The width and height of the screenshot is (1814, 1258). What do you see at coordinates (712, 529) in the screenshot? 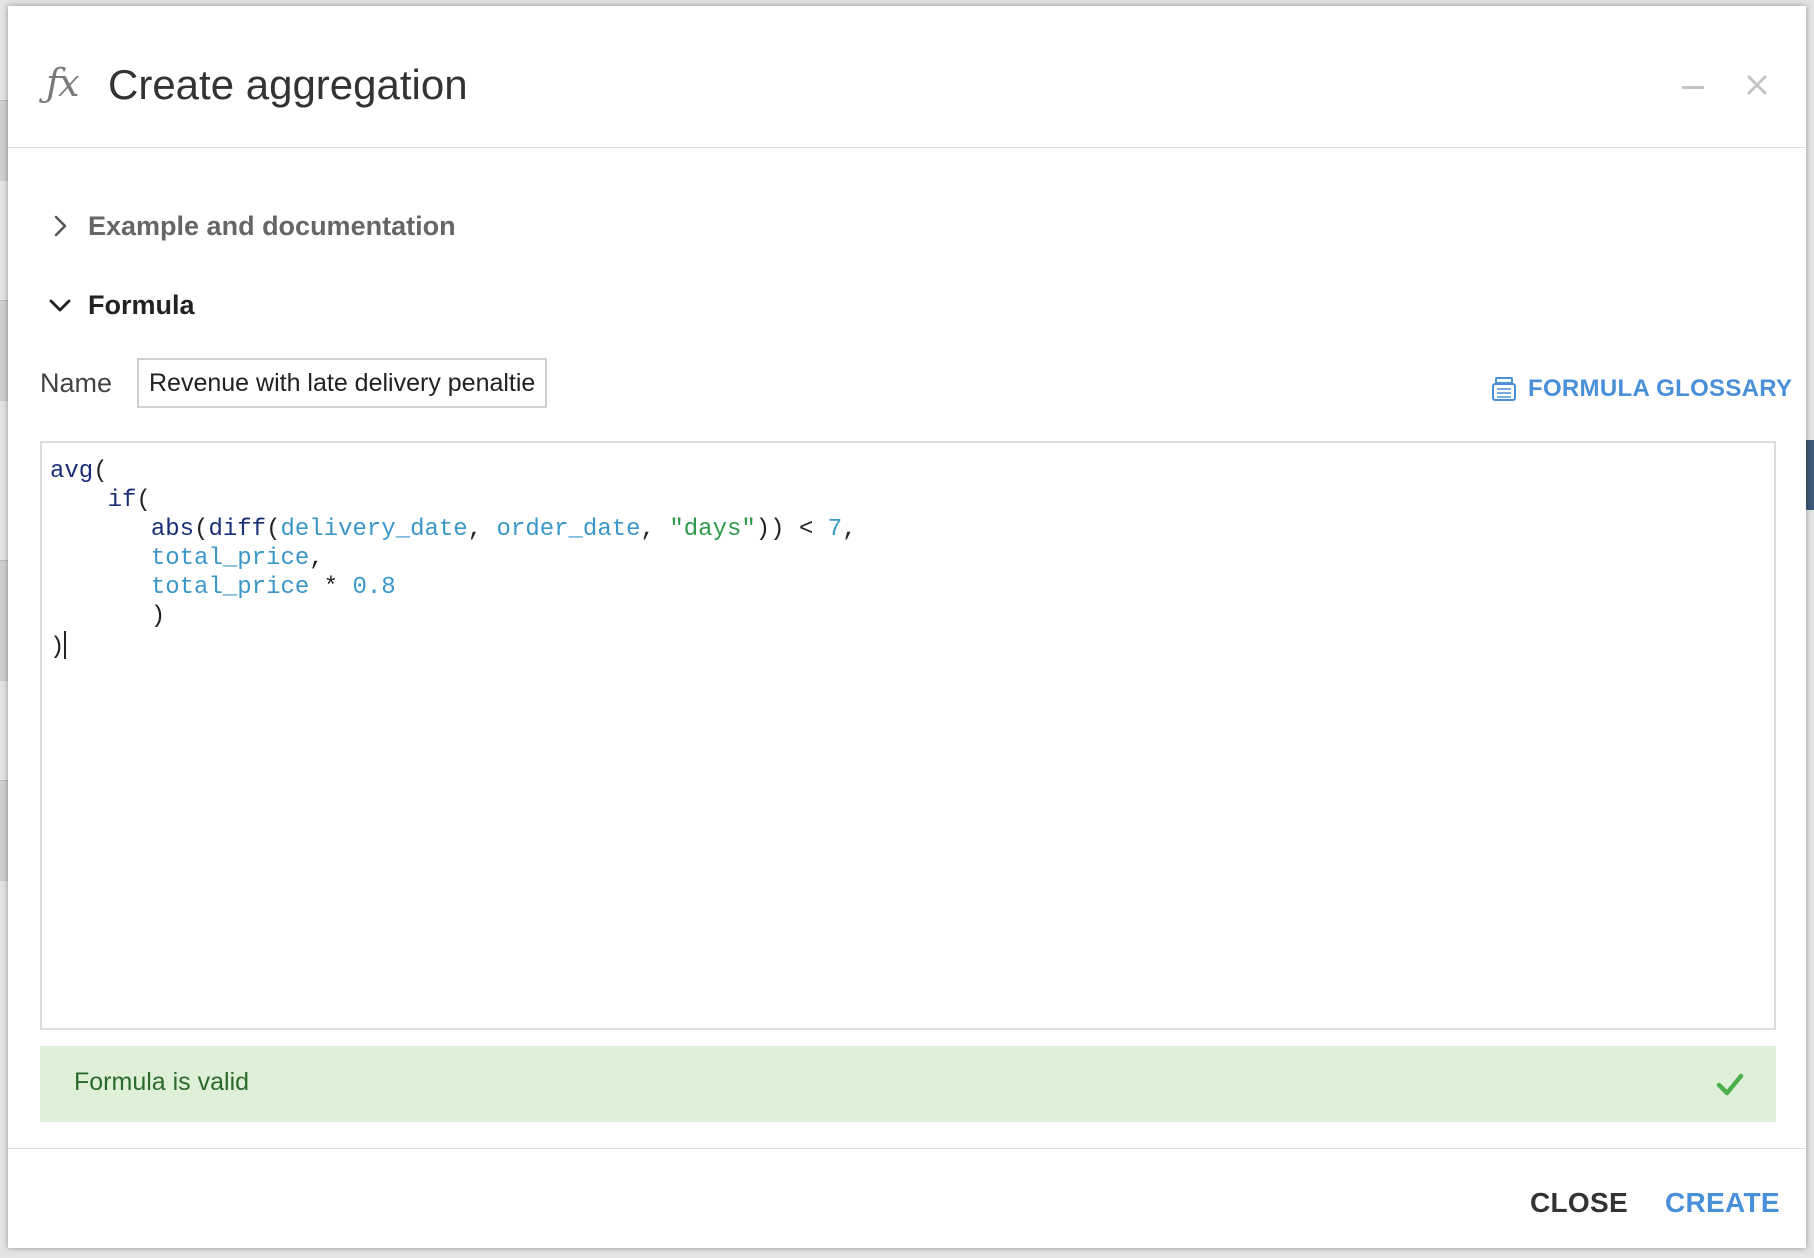
I see `code-token: "days"` at bounding box center [712, 529].